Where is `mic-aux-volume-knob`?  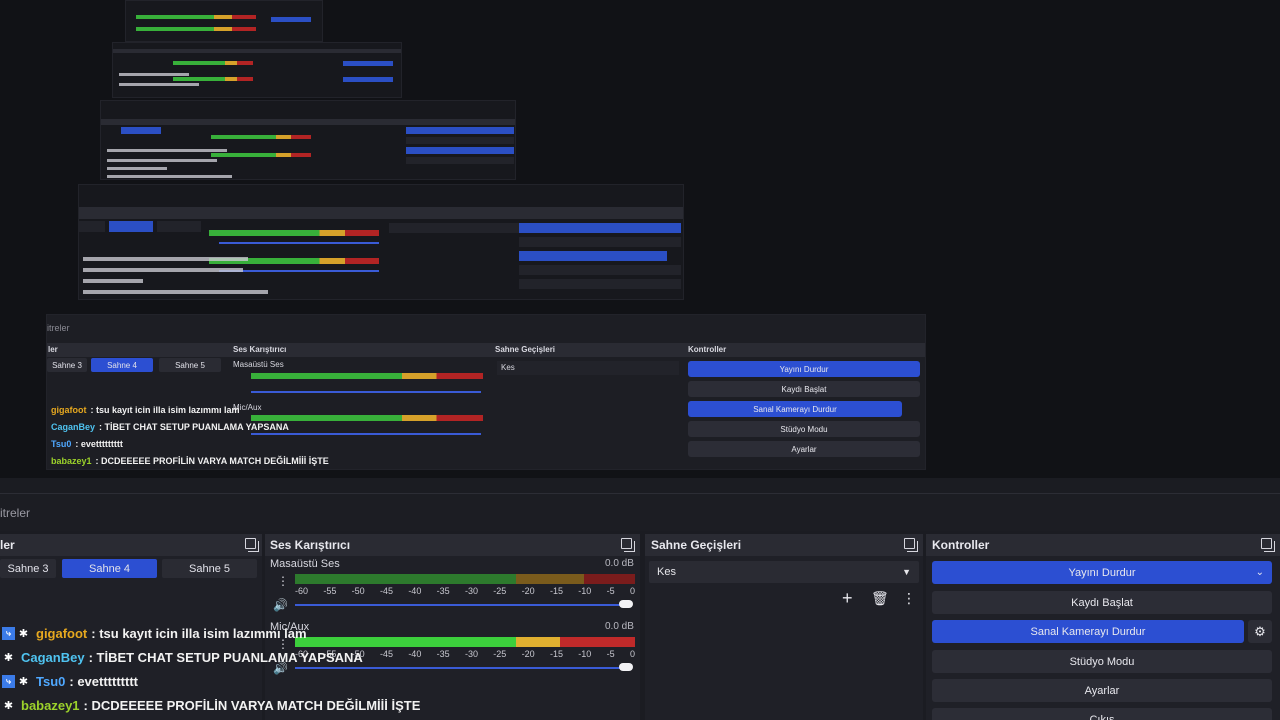
mic-aux-volume-knob is located at coordinates (626, 667).